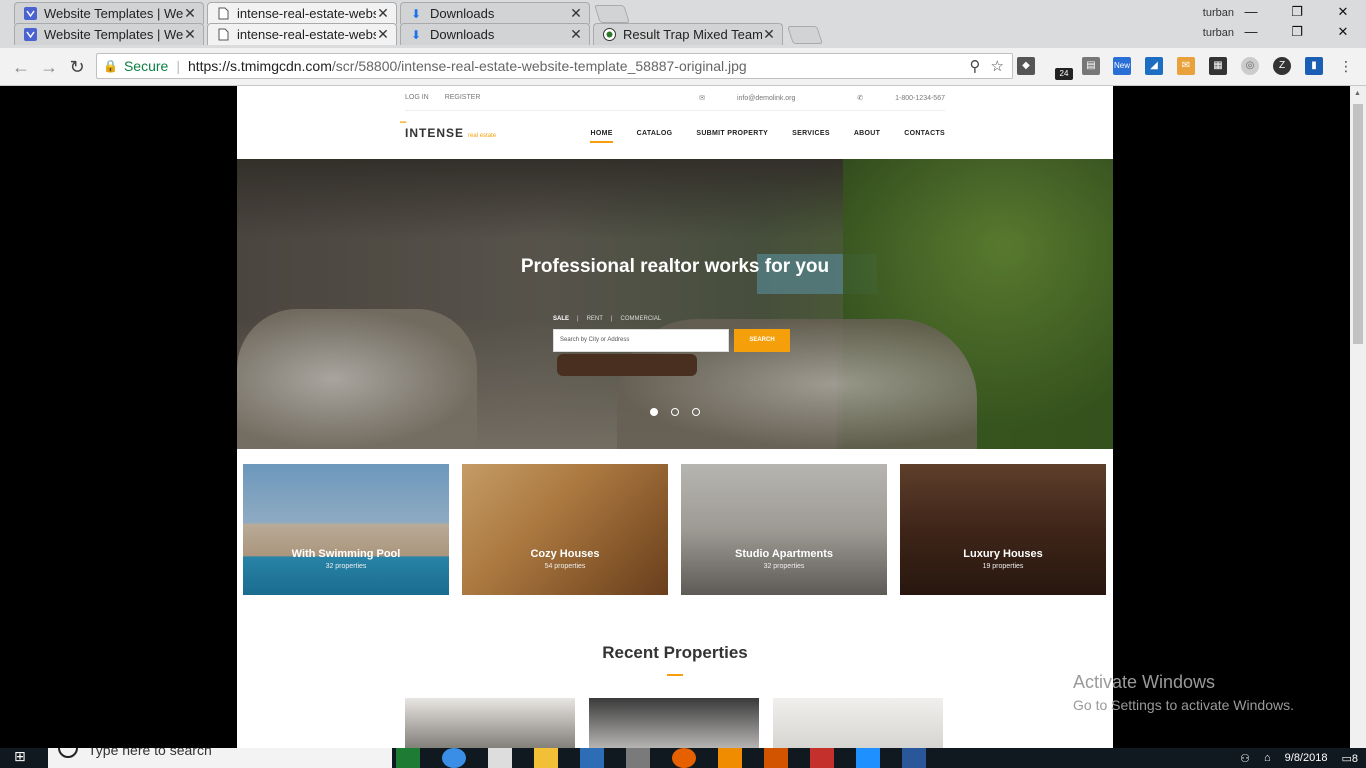  I want to click on notifications-icon: ▭8, so click(1349, 758).